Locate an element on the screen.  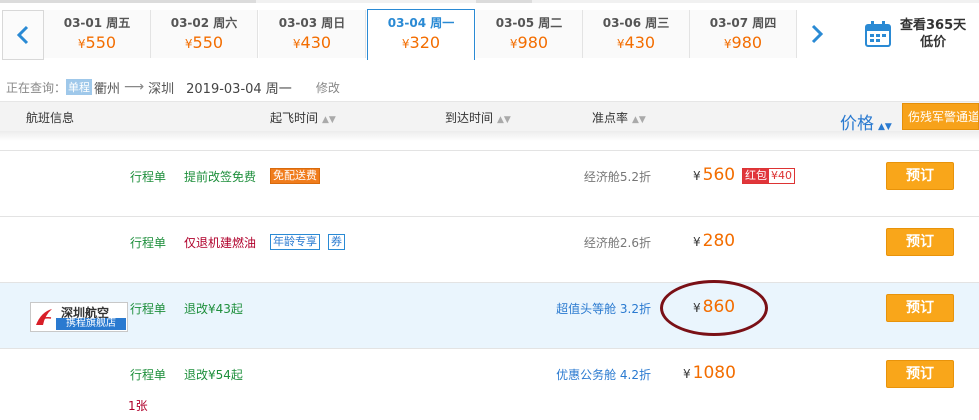
low-price-calendar-button: 查看365天 低价 is located at coordinates (908, 34).